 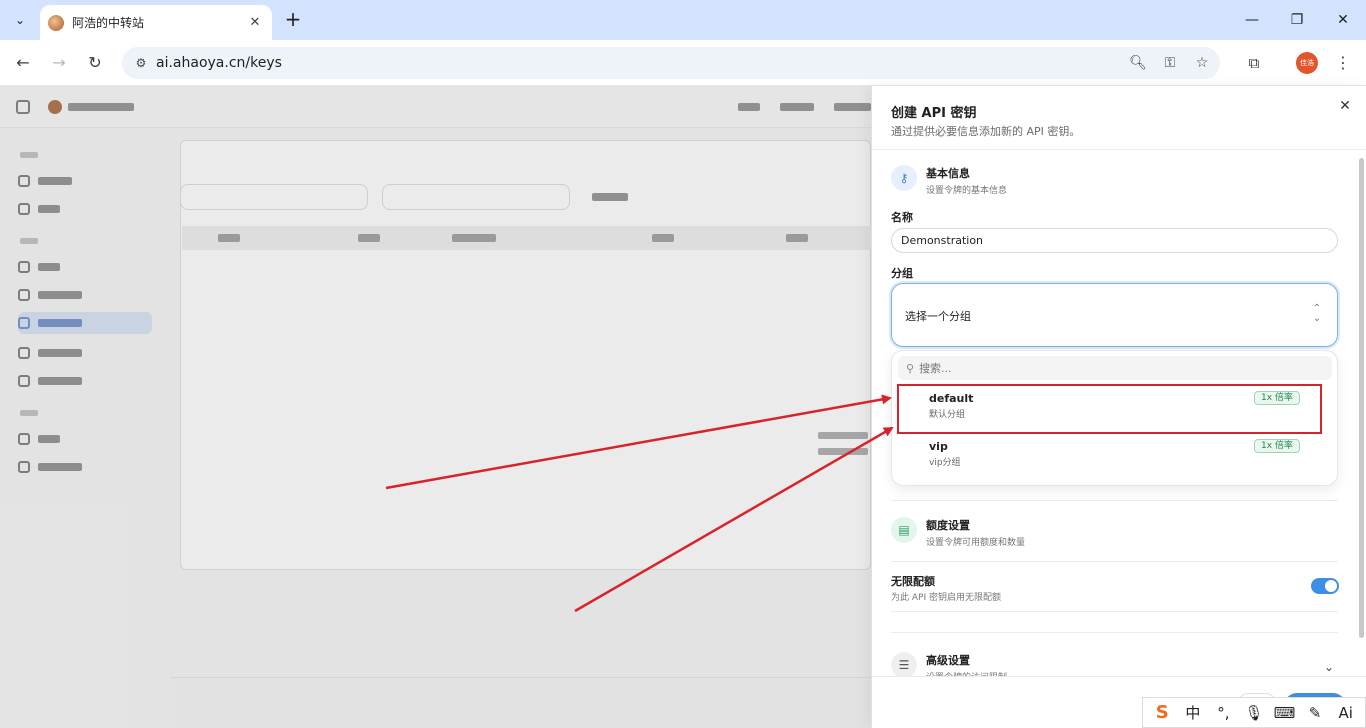 What do you see at coordinates (683, 20) in the screenshot?
I see `browser-tab-bar: ⌄ 阿浩的中转站 ✕ + — ❐ ✕` at bounding box center [683, 20].